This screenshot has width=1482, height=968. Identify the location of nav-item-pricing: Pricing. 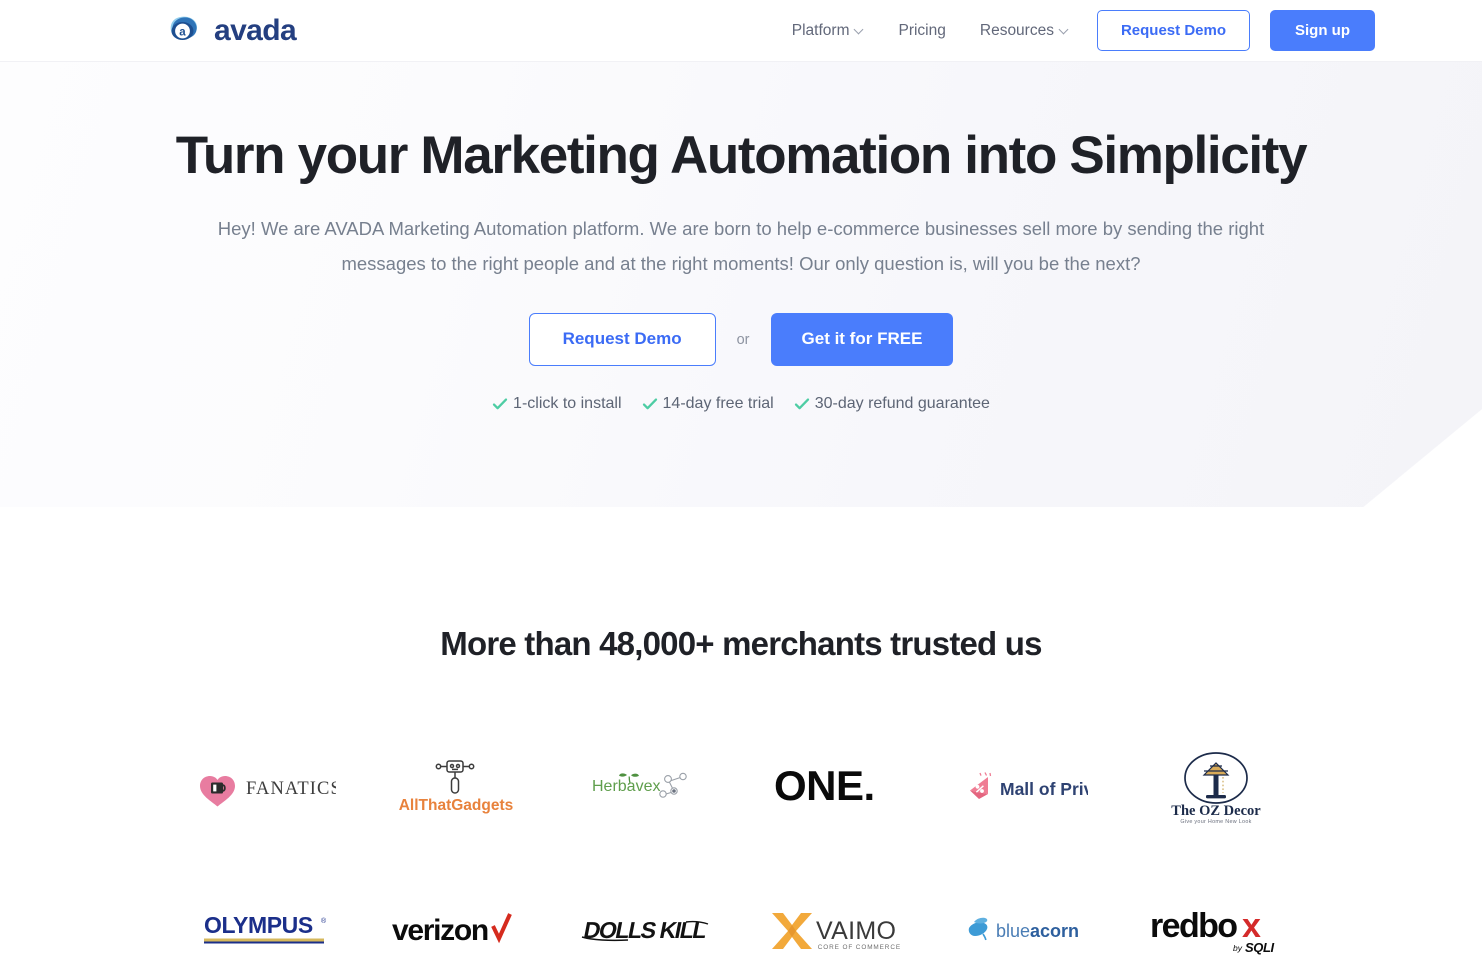
(921, 31).